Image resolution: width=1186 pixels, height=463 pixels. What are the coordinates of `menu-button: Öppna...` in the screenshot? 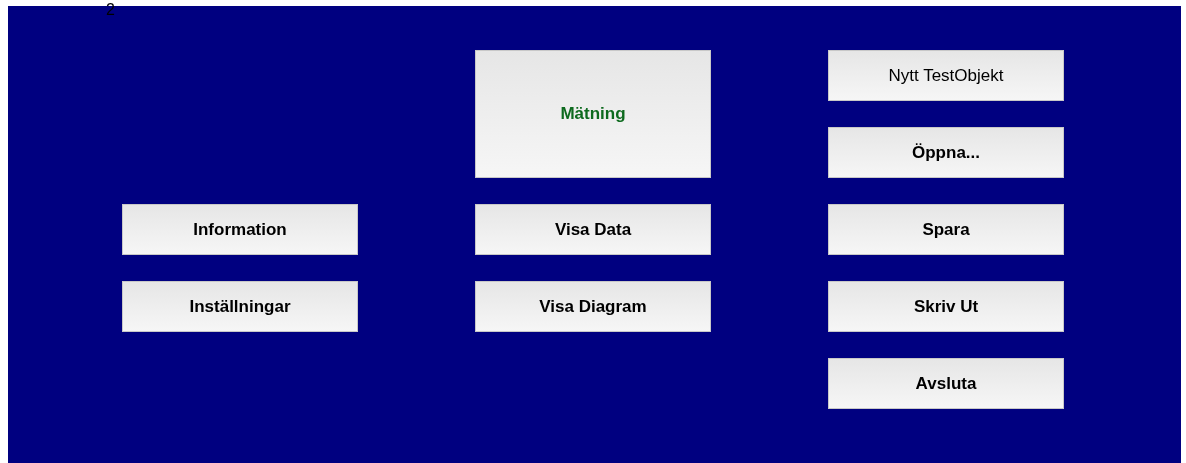 It's located at (946, 152).